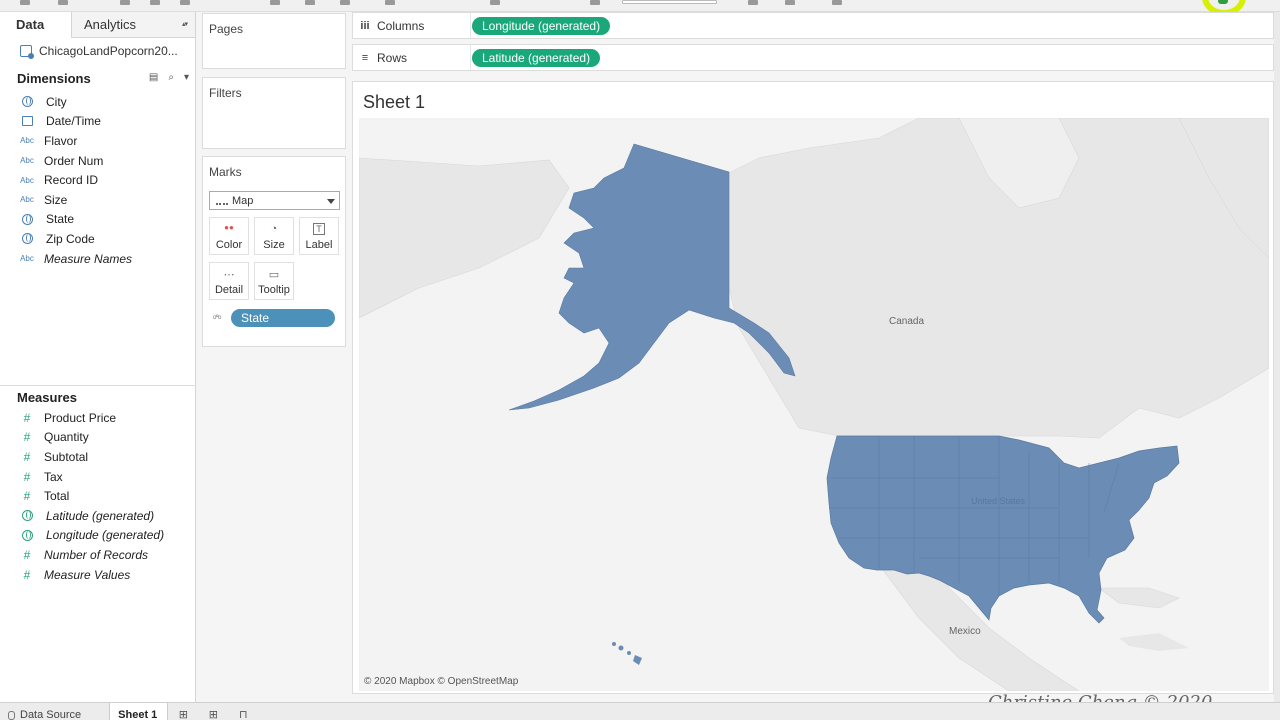 This screenshot has height=720, width=1280. I want to click on duplicate-icon, so click(310, 2).